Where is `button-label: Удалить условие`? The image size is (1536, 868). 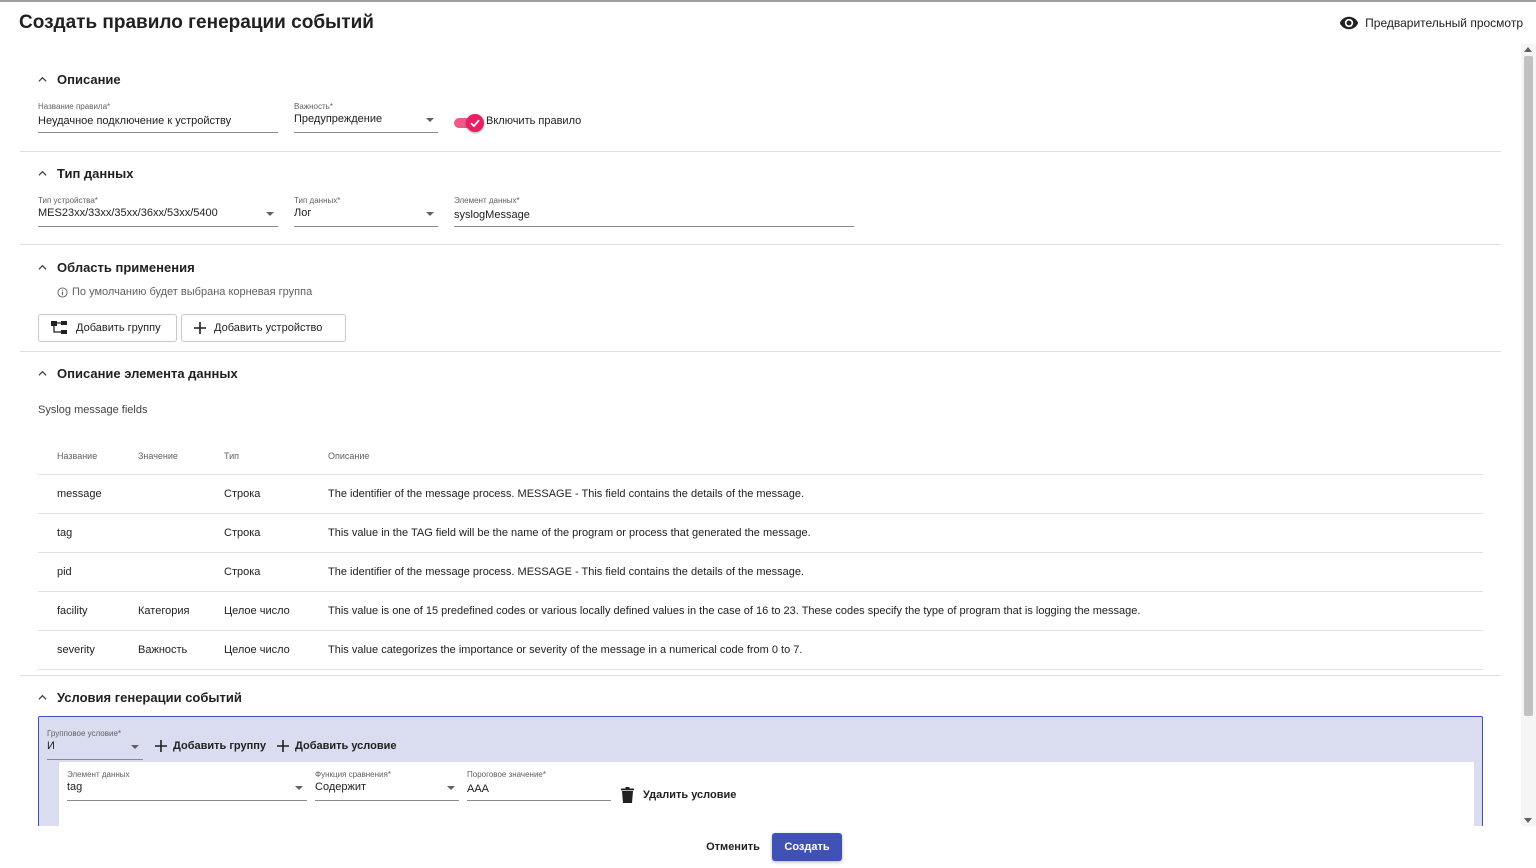
button-label: Удалить условие is located at coordinates (690, 795).